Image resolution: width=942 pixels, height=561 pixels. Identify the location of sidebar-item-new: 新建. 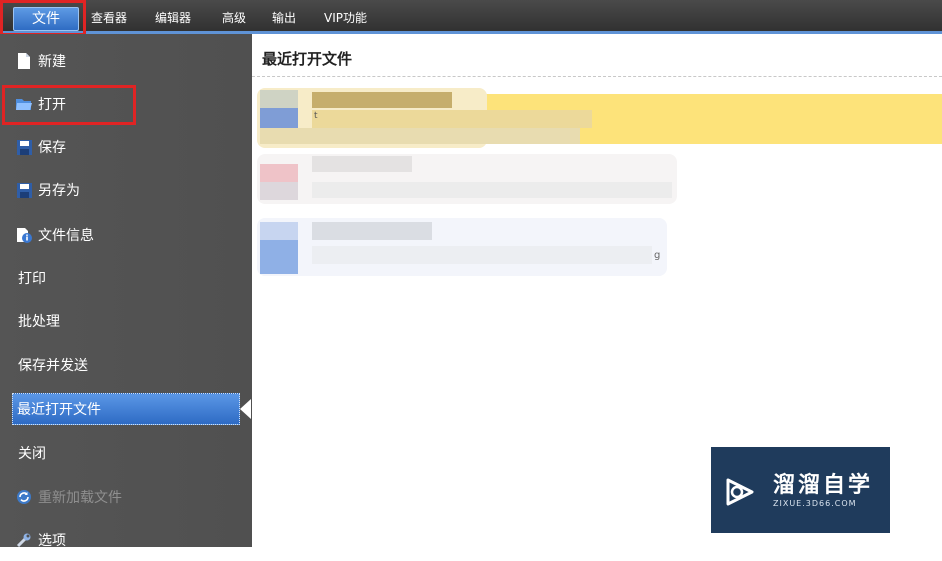
(125, 61).